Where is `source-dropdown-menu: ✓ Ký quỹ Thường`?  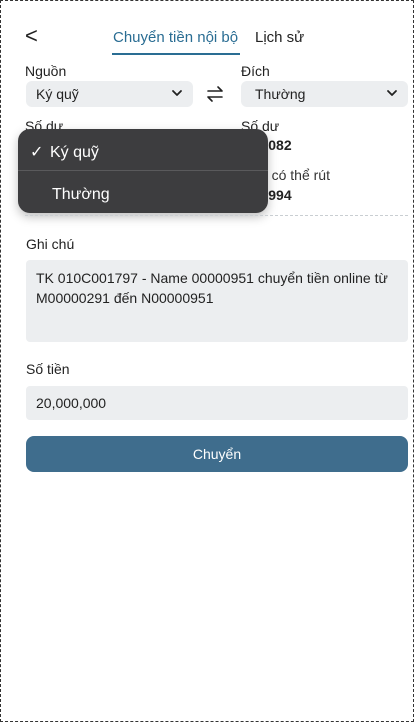 source-dropdown-menu: ✓ Ký quỹ Thường is located at coordinates (143, 171).